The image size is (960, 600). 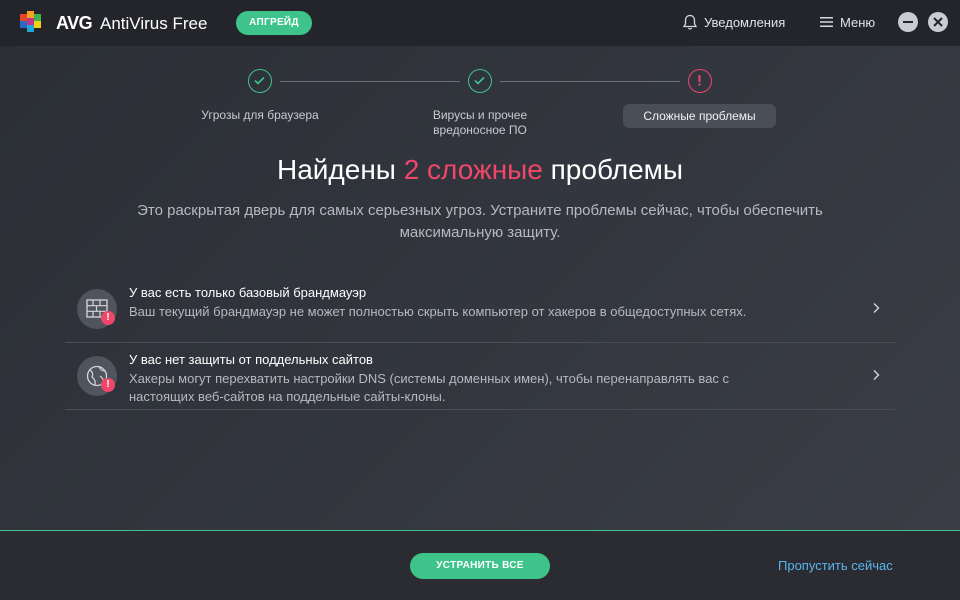 I want to click on issue-title: У вас есть только базовый брандмауэр, so click(x=248, y=292).